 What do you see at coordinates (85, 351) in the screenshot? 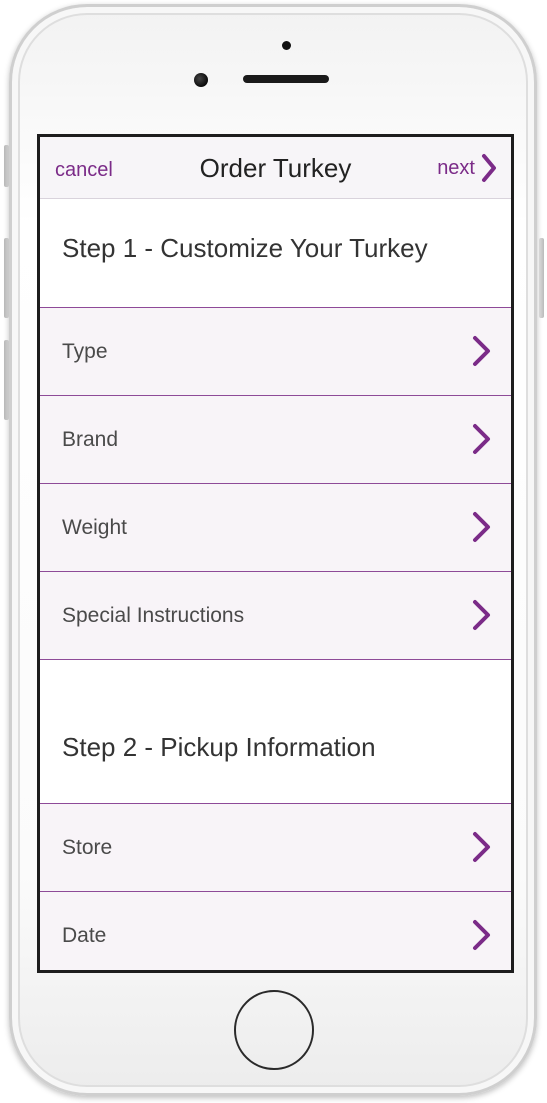
I see `list-item-label: Type` at bounding box center [85, 351].